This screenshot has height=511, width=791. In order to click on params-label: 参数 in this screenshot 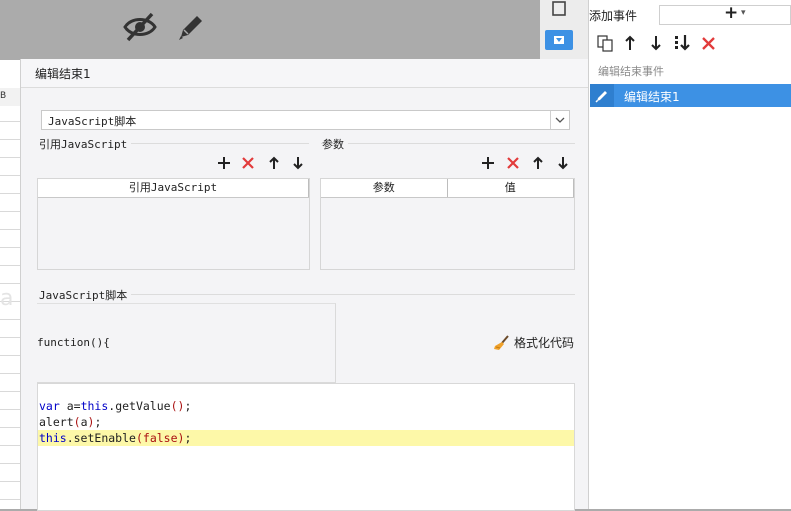, I will do `click(335, 144)`.